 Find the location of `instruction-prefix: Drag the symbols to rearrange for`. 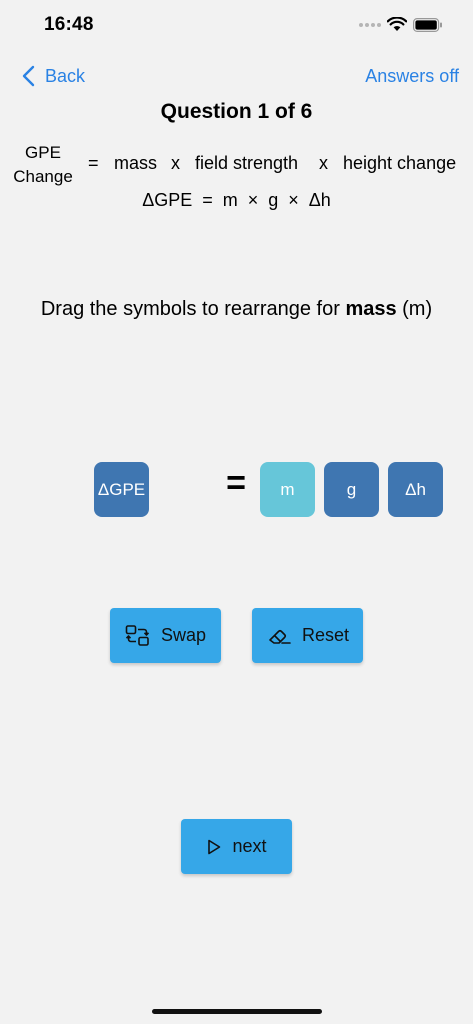

instruction-prefix: Drag the symbols to rearrange for is located at coordinates (193, 309).